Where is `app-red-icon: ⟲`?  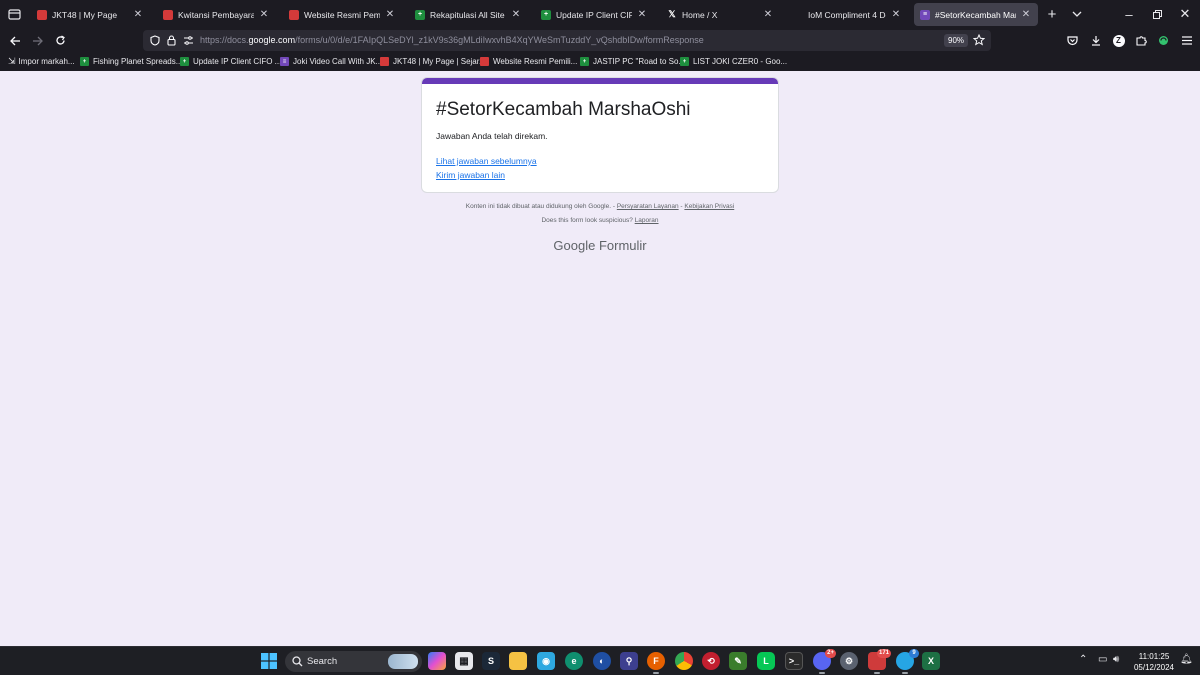
app-red-icon: ⟲ is located at coordinates (711, 661).